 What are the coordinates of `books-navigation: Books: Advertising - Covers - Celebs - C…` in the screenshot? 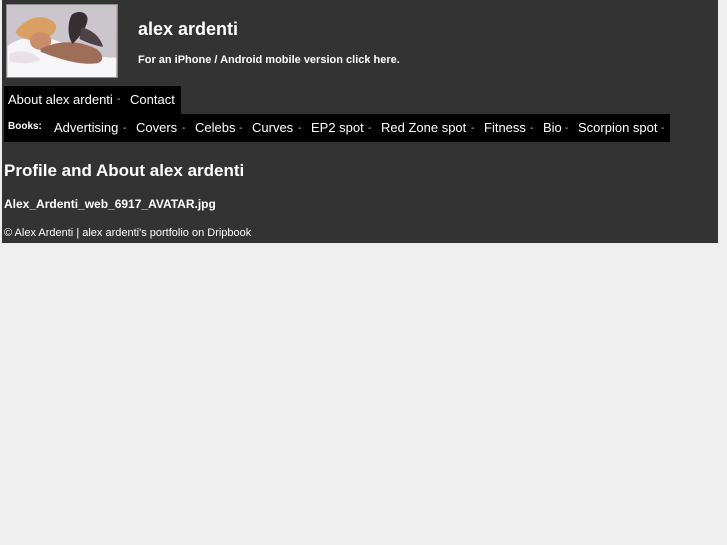 It's located at (337, 128).